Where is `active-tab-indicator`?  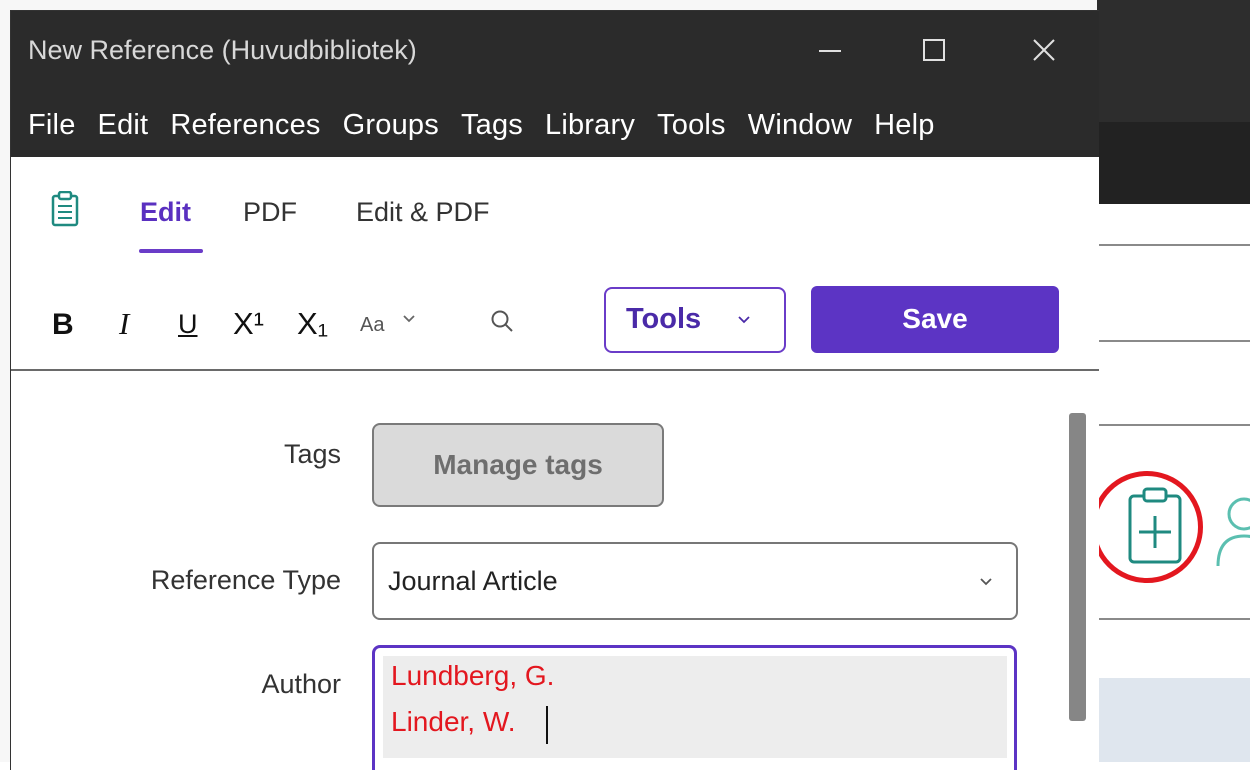
active-tab-indicator is located at coordinates (171, 251).